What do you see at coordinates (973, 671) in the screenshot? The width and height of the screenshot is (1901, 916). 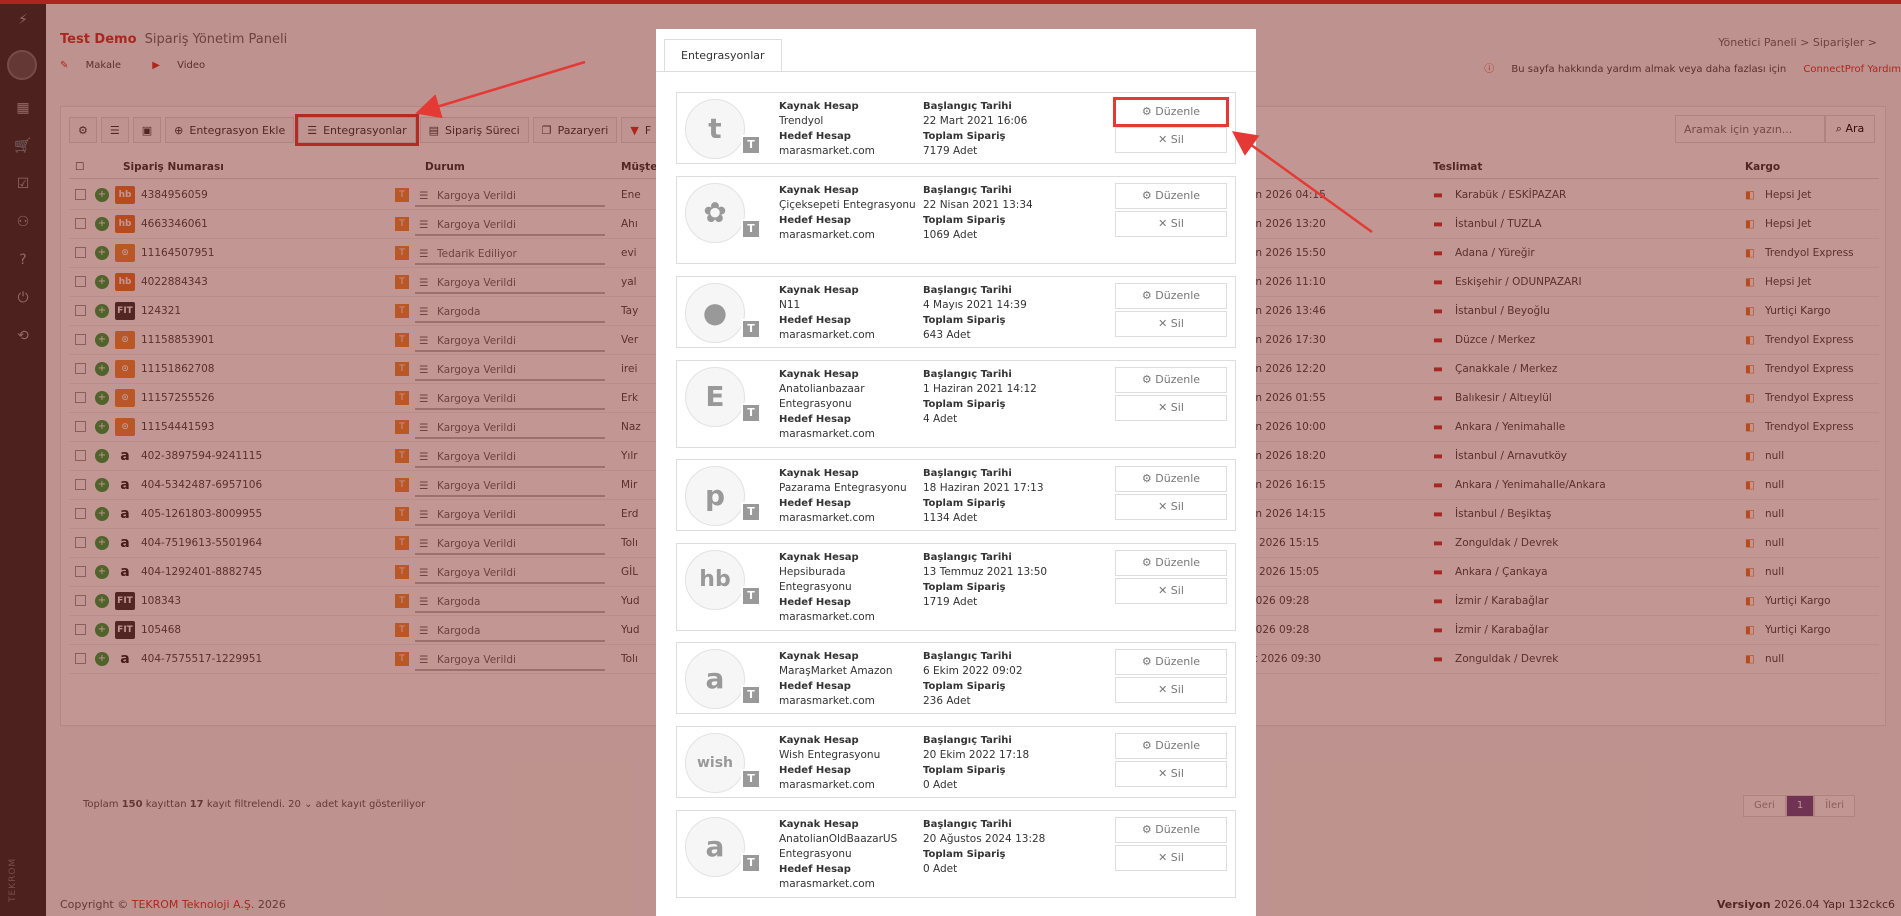 I see `start-value: 6 Ekim 2022 09:02` at bounding box center [973, 671].